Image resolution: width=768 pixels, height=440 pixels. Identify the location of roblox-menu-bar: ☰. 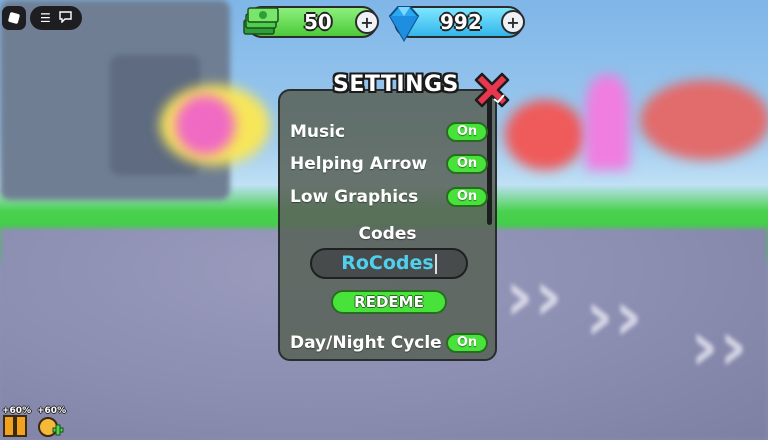
(56, 18).